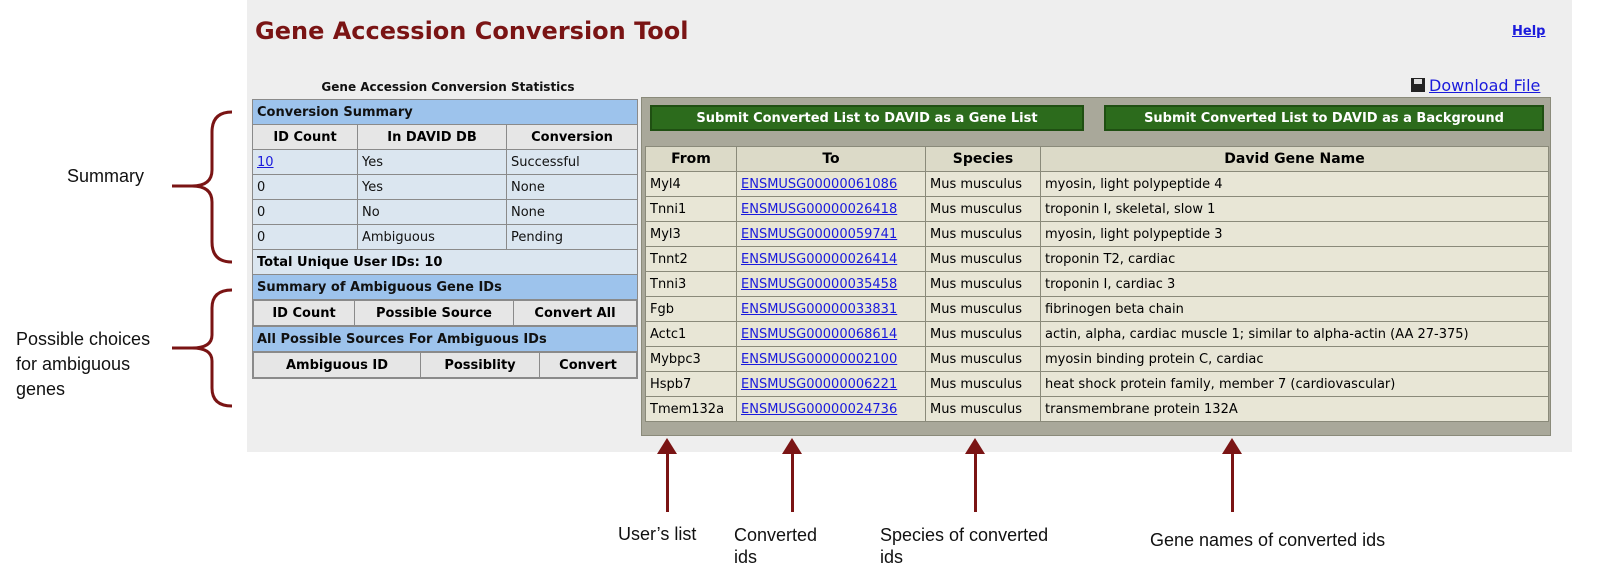 Image resolution: width=1605 pixels, height=585 pixels. Describe the element at coordinates (776, 535) in the screenshot. I see `converted-ids-line: Converted` at that location.